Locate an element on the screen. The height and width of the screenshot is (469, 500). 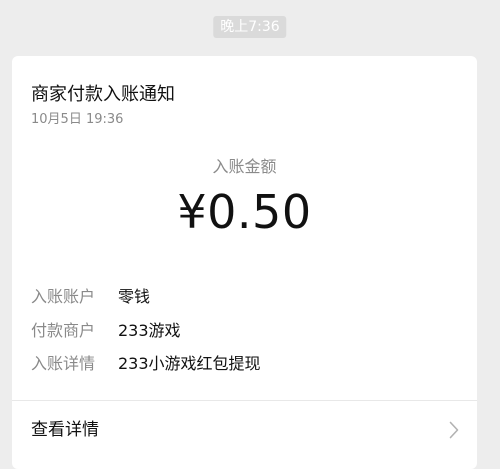
detail-row-description: 入账详情 233小游戏红包提现 is located at coordinates (146, 364).